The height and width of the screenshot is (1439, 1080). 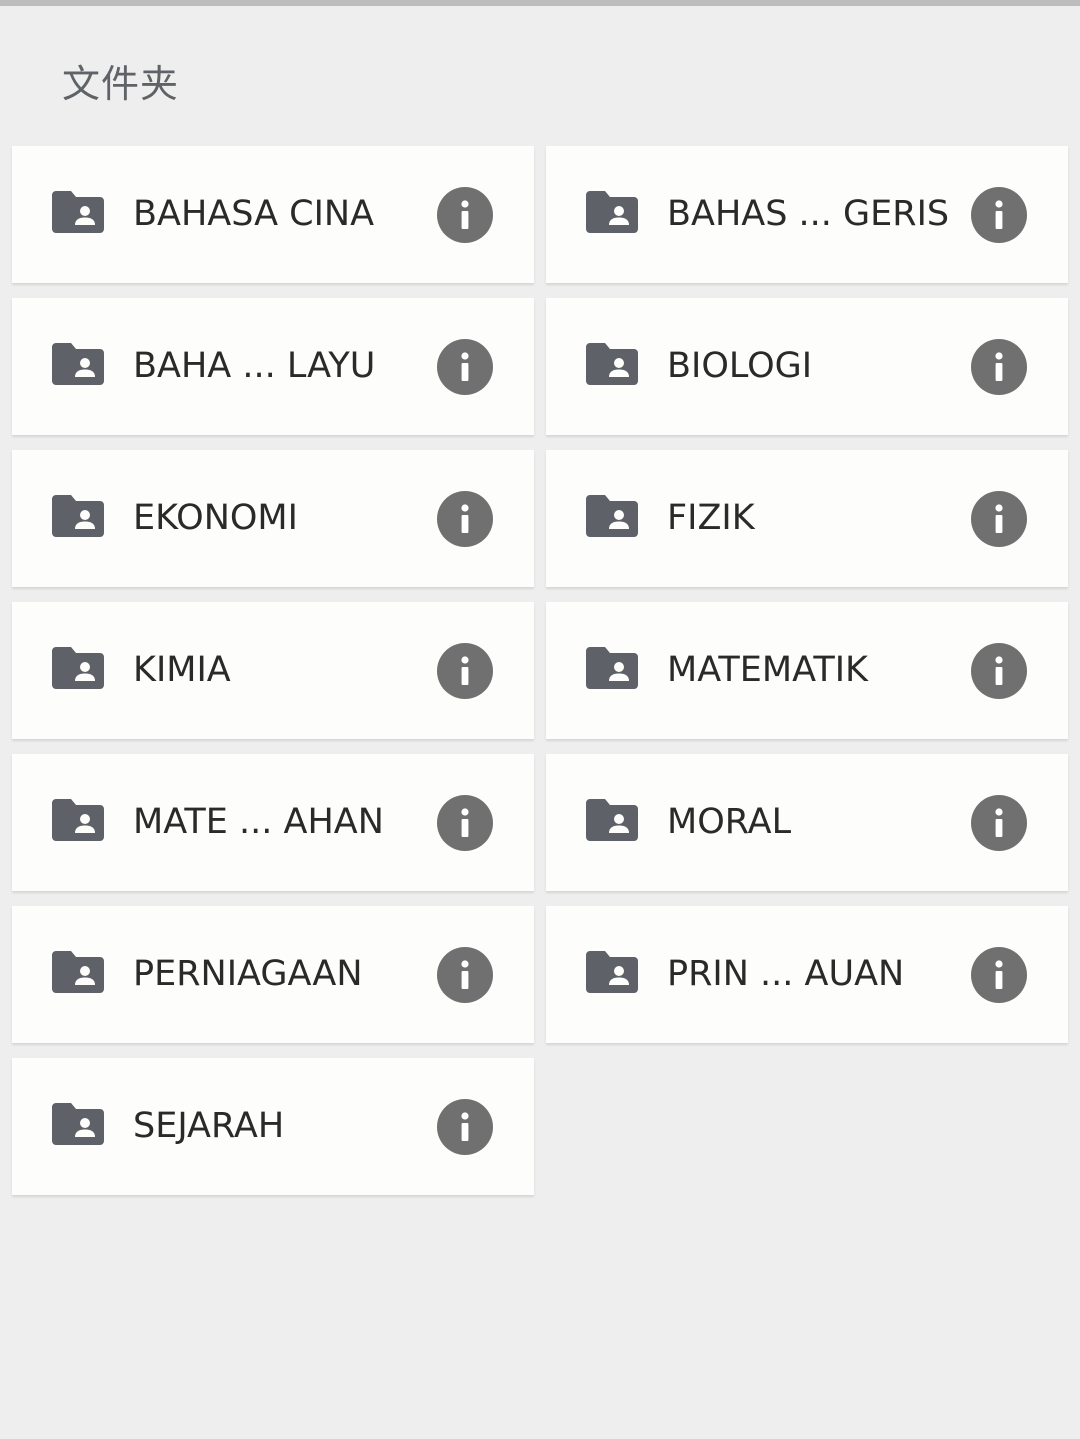 What do you see at coordinates (254, 366) in the screenshot?
I see `folder-name: BAHA ... LAYU` at bounding box center [254, 366].